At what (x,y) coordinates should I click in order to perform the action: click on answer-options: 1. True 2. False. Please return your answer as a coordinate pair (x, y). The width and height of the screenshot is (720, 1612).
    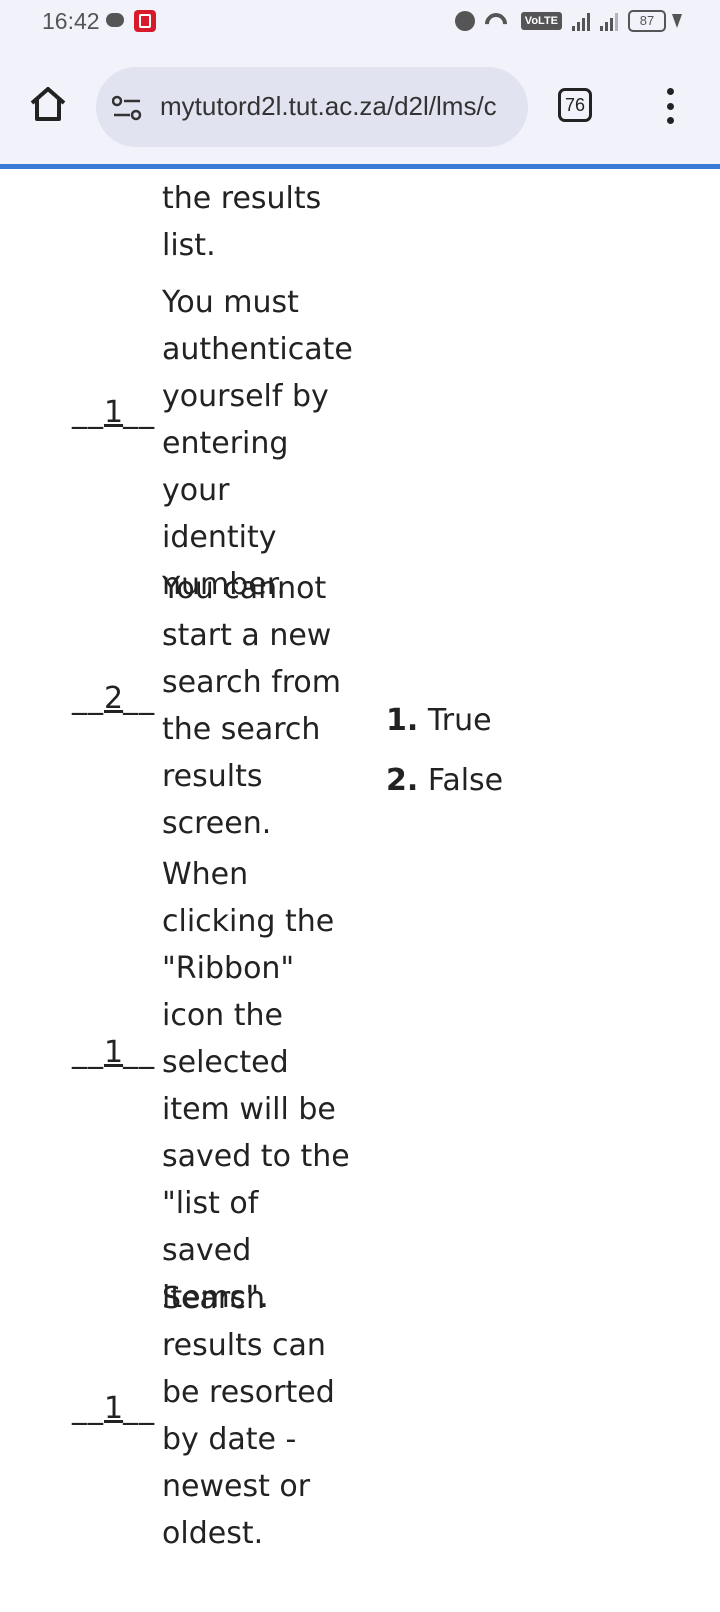
    Looking at the image, I should click on (444, 751).